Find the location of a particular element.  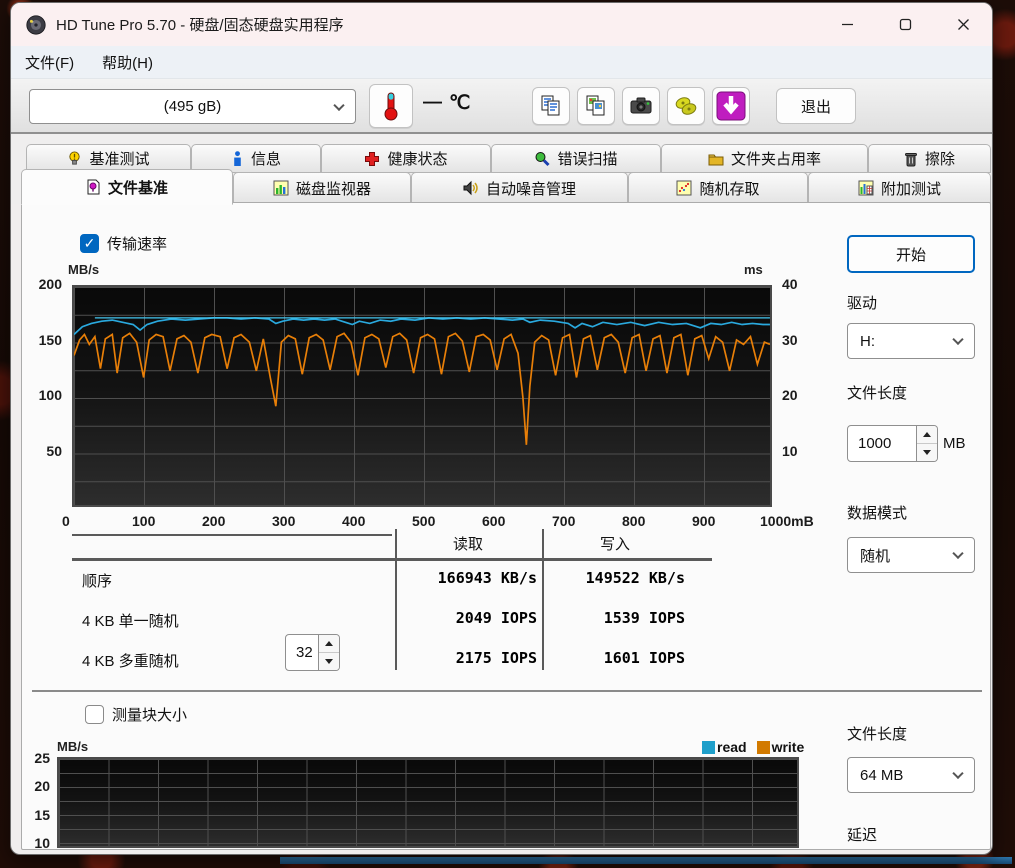

tab-label: 文件夹占用率 is located at coordinates (775, 159).